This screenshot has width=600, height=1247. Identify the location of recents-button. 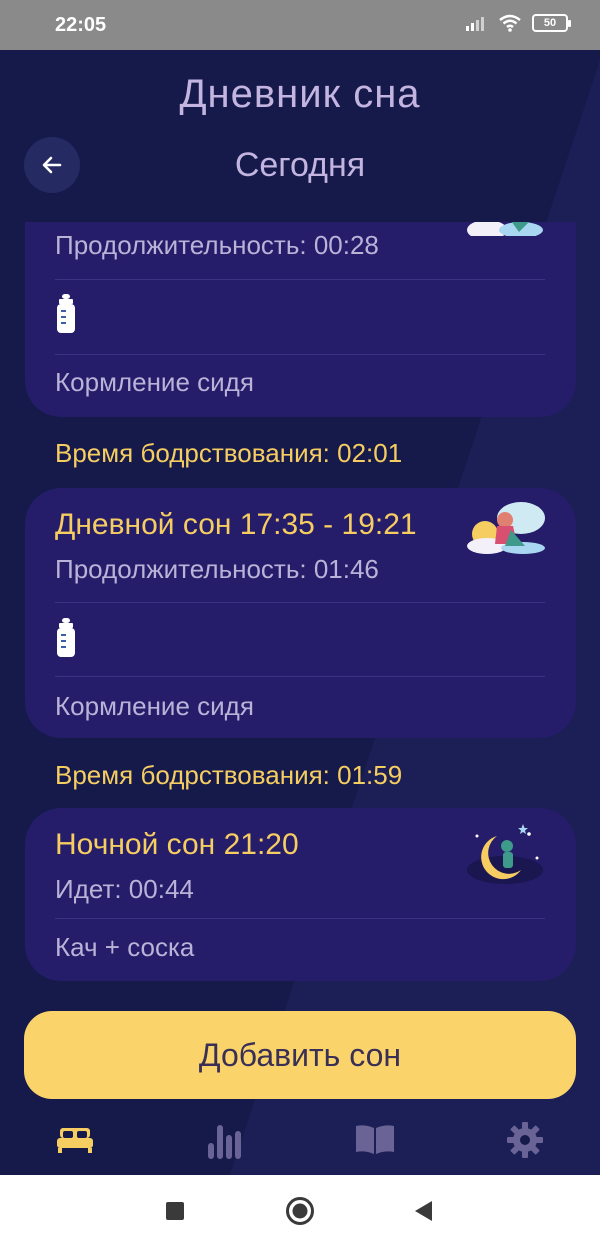
(175, 1211).